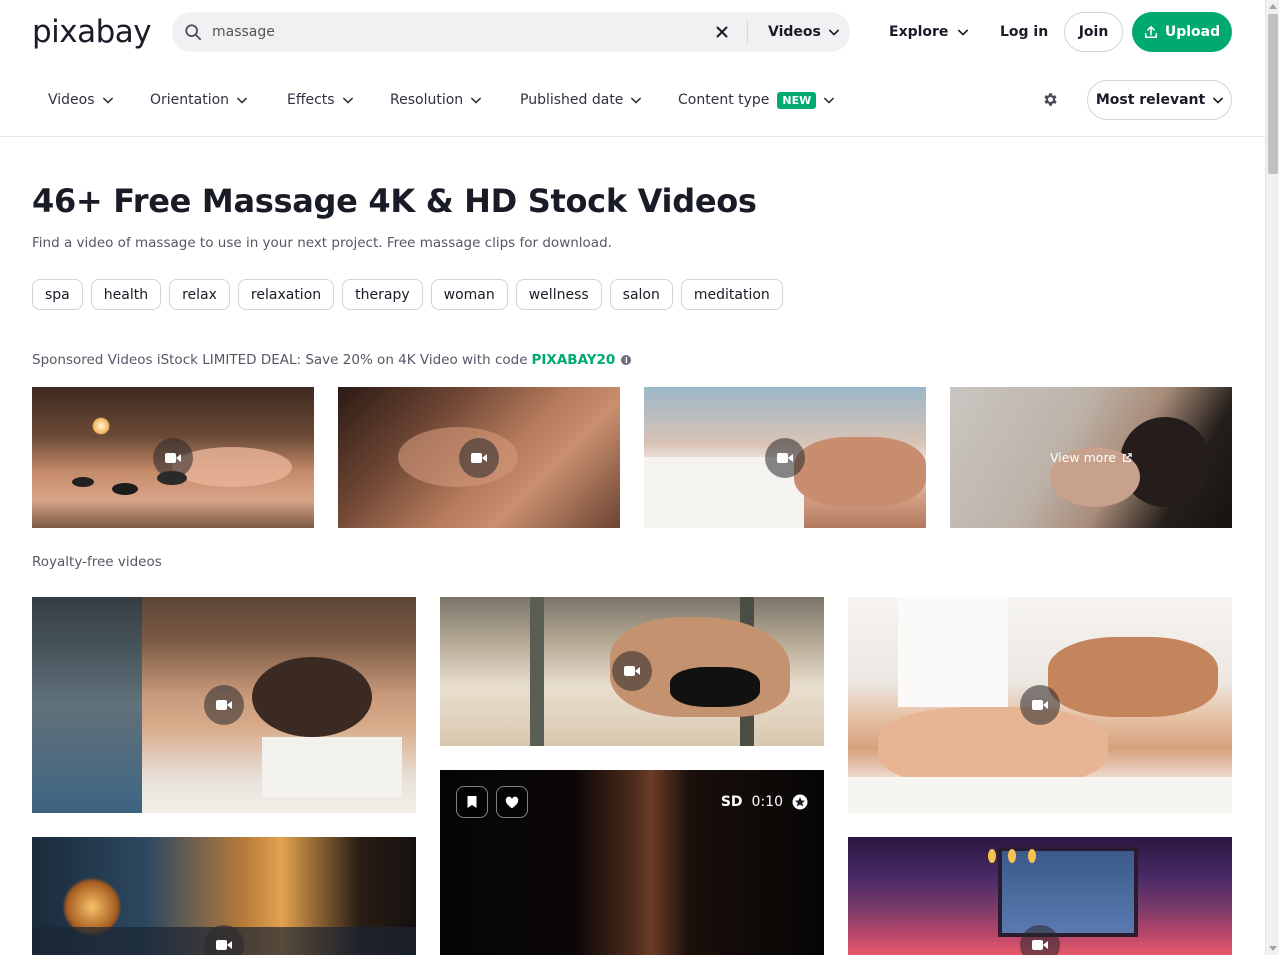 The height and width of the screenshot is (955, 1279). What do you see at coordinates (558, 294) in the screenshot?
I see `tag-wellness: wellness` at bounding box center [558, 294].